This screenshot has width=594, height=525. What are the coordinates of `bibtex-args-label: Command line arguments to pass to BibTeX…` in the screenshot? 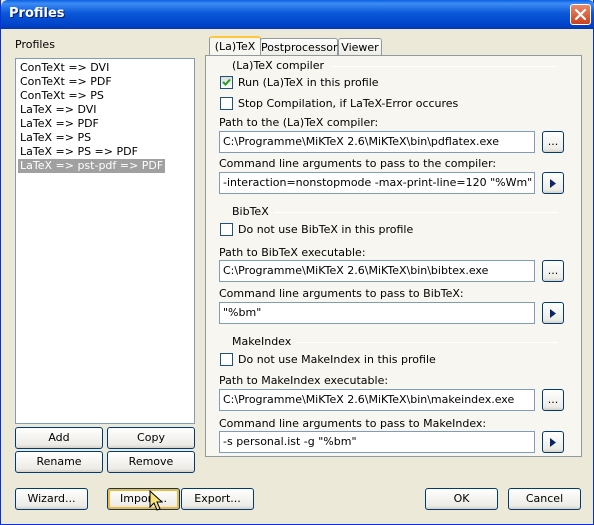 It's located at (341, 293).